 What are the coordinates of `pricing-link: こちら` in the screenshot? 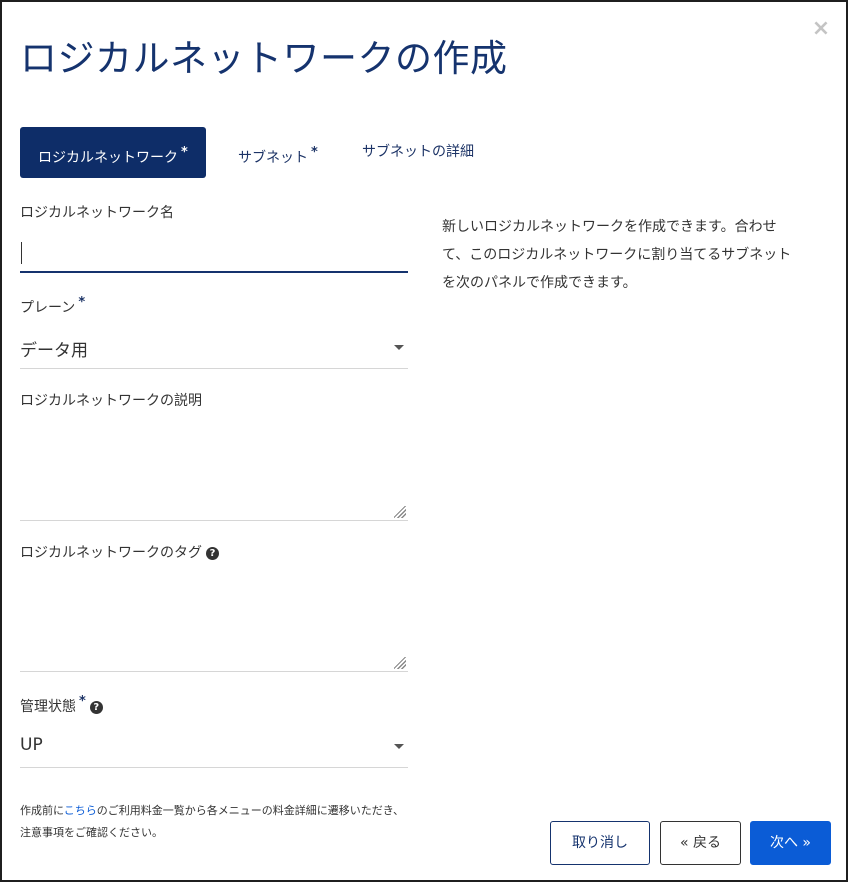 It's located at (80, 810).